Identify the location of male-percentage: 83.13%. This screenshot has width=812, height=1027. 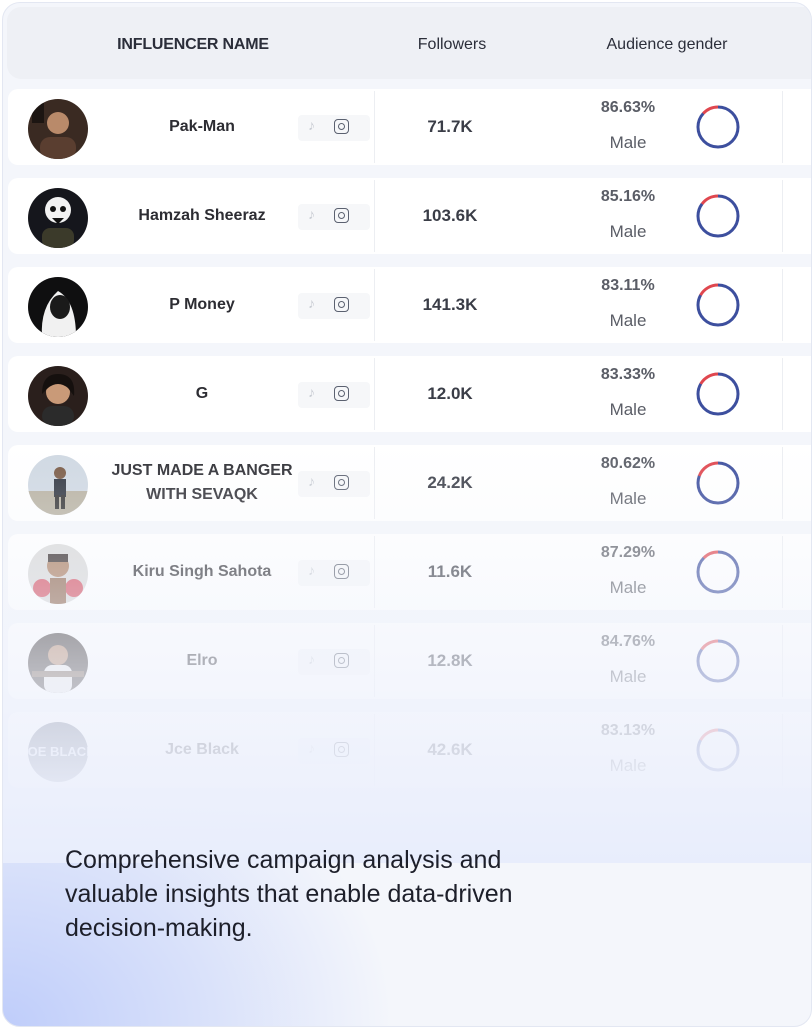
(628, 730).